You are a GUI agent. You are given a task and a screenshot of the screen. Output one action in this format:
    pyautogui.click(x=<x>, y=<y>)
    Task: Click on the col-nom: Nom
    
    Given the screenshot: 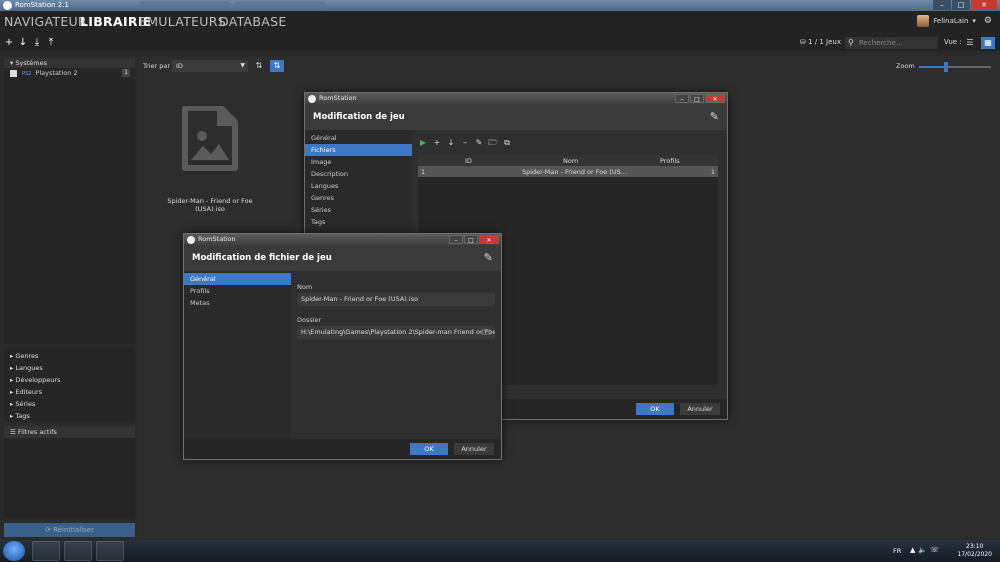 What is the action you would take?
    pyautogui.click(x=570, y=161)
    